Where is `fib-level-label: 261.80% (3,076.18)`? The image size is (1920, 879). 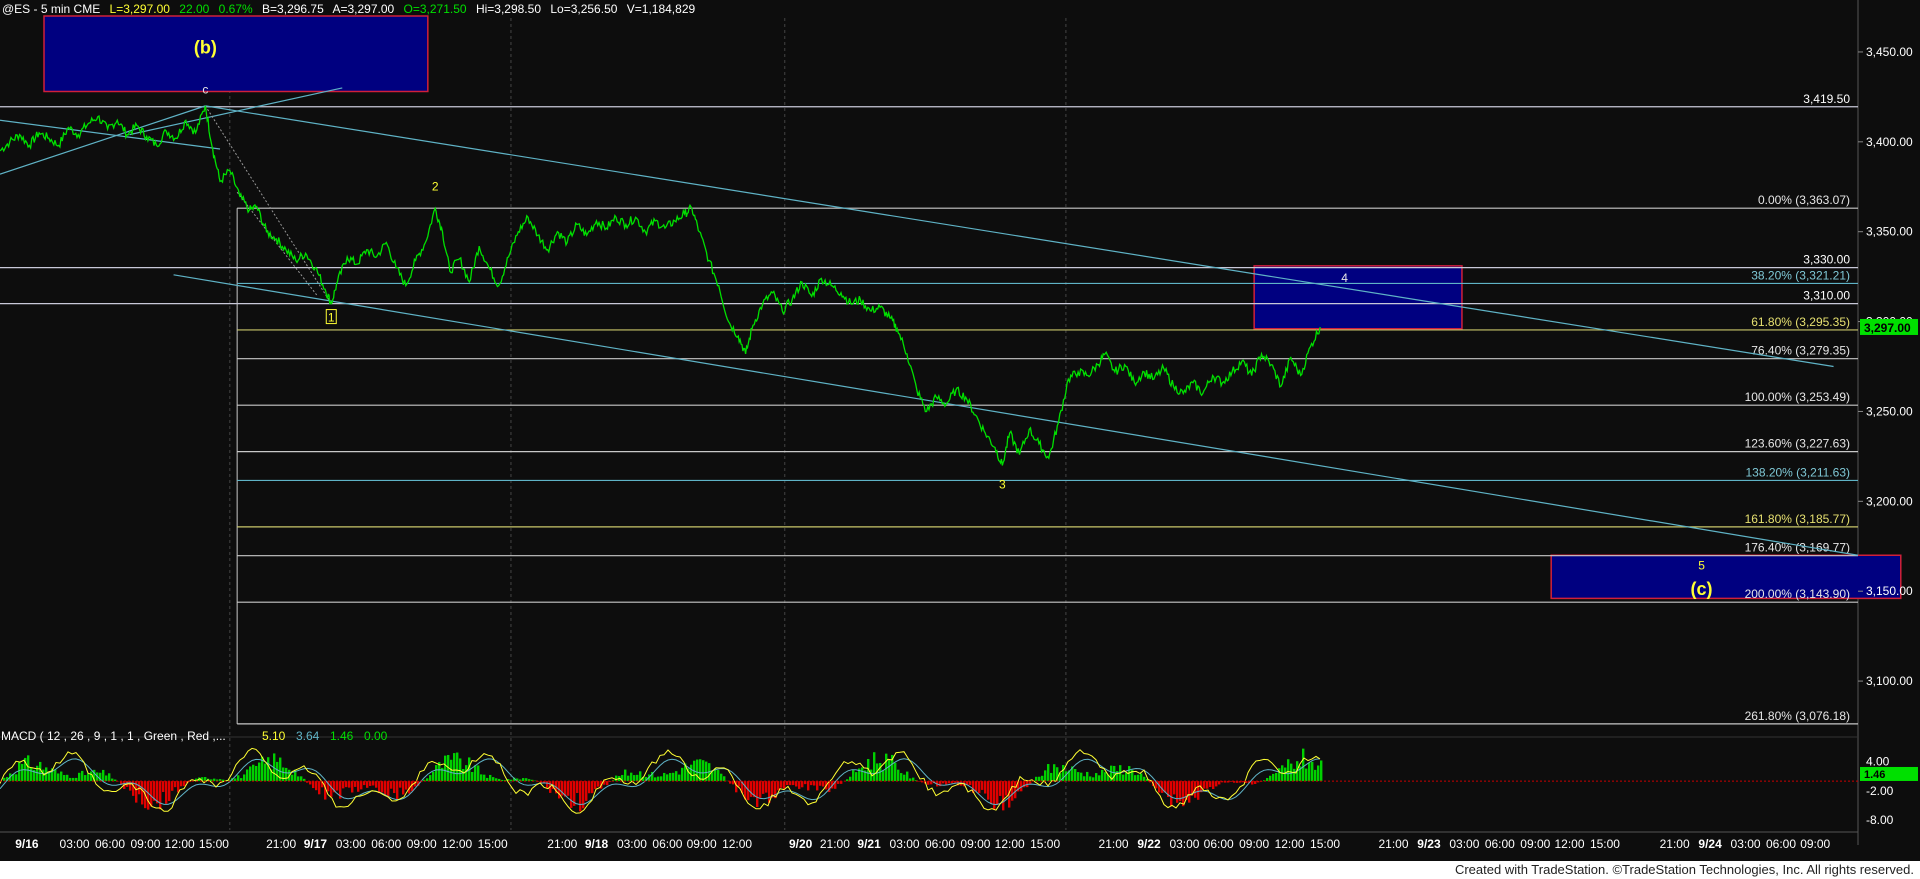
fib-level-label: 261.80% (3,076.18) is located at coordinates (1797, 716).